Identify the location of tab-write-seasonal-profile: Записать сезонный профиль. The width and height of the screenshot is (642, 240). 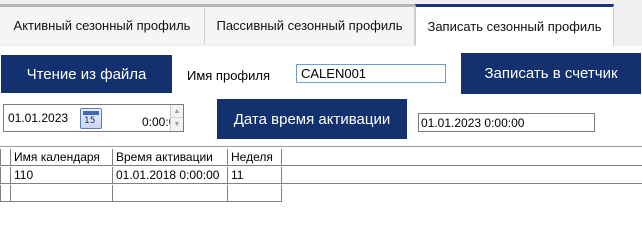
(514, 25).